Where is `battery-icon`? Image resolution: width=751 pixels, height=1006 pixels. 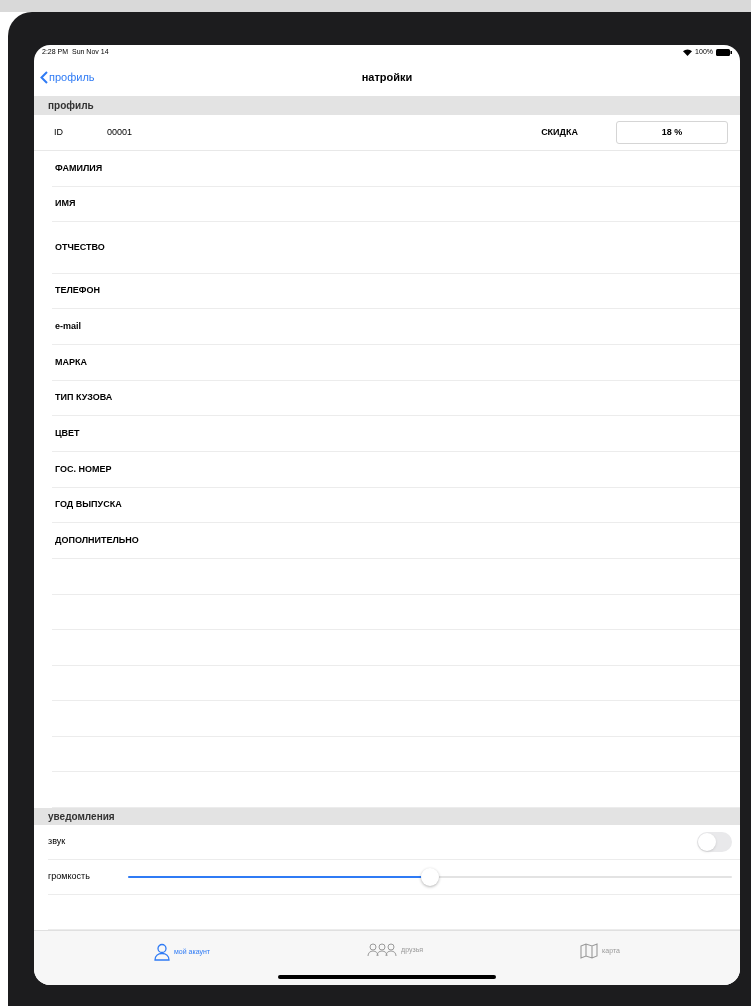
battery-icon is located at coordinates (724, 52).